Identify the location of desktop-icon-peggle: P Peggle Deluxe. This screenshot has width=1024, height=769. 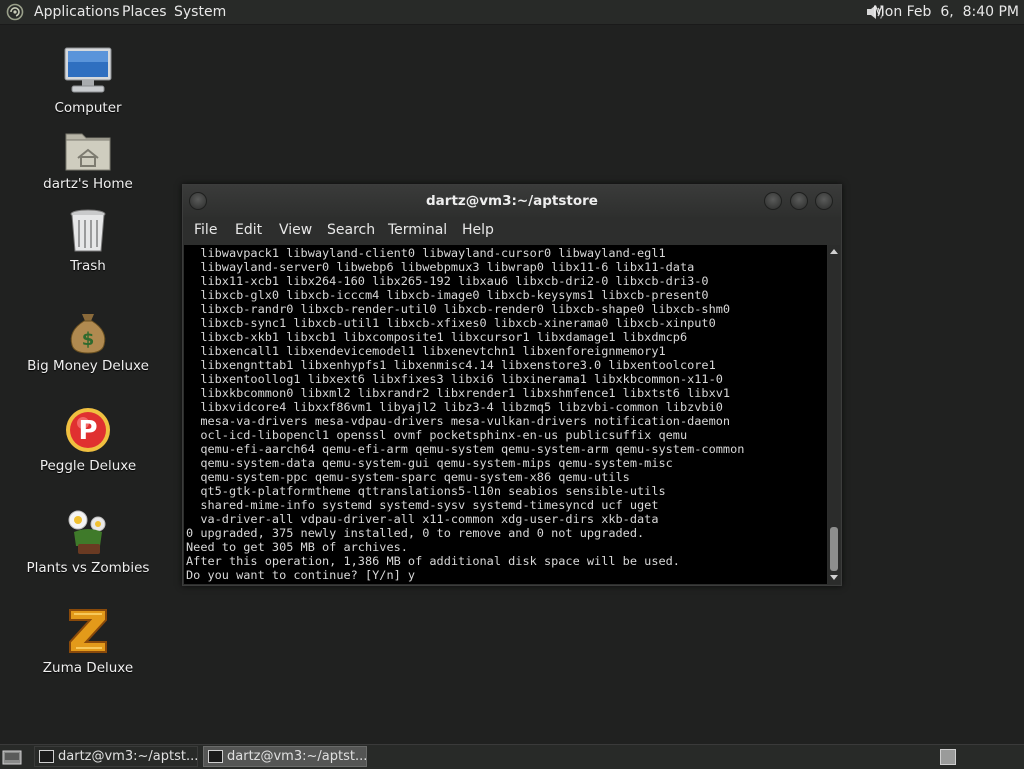
(88, 440).